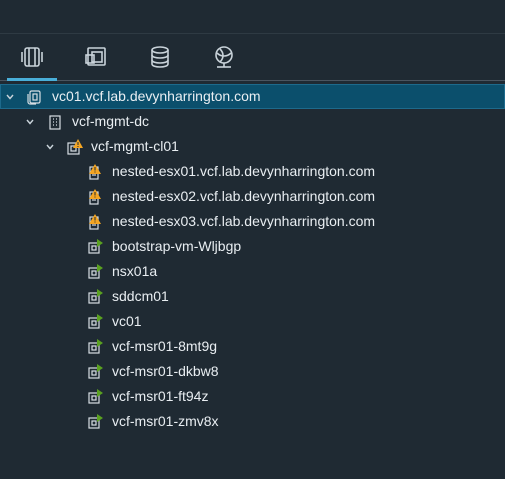  I want to click on tree-node-host: nested-esx03.vcf.lab.devynharrington.com, so click(252, 221).